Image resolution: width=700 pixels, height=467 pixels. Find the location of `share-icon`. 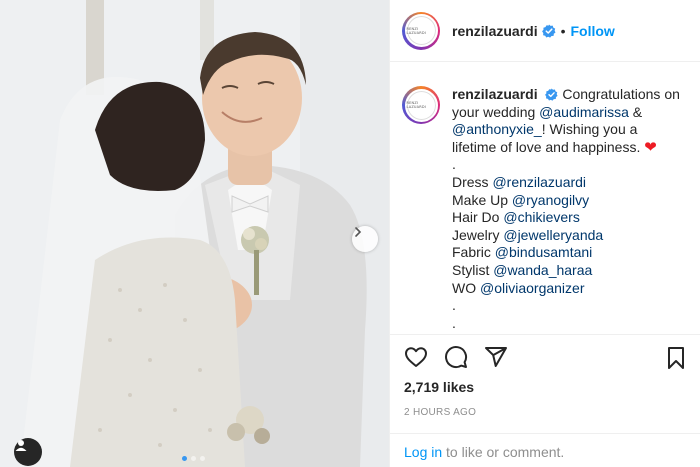

share-icon is located at coordinates (496, 357).